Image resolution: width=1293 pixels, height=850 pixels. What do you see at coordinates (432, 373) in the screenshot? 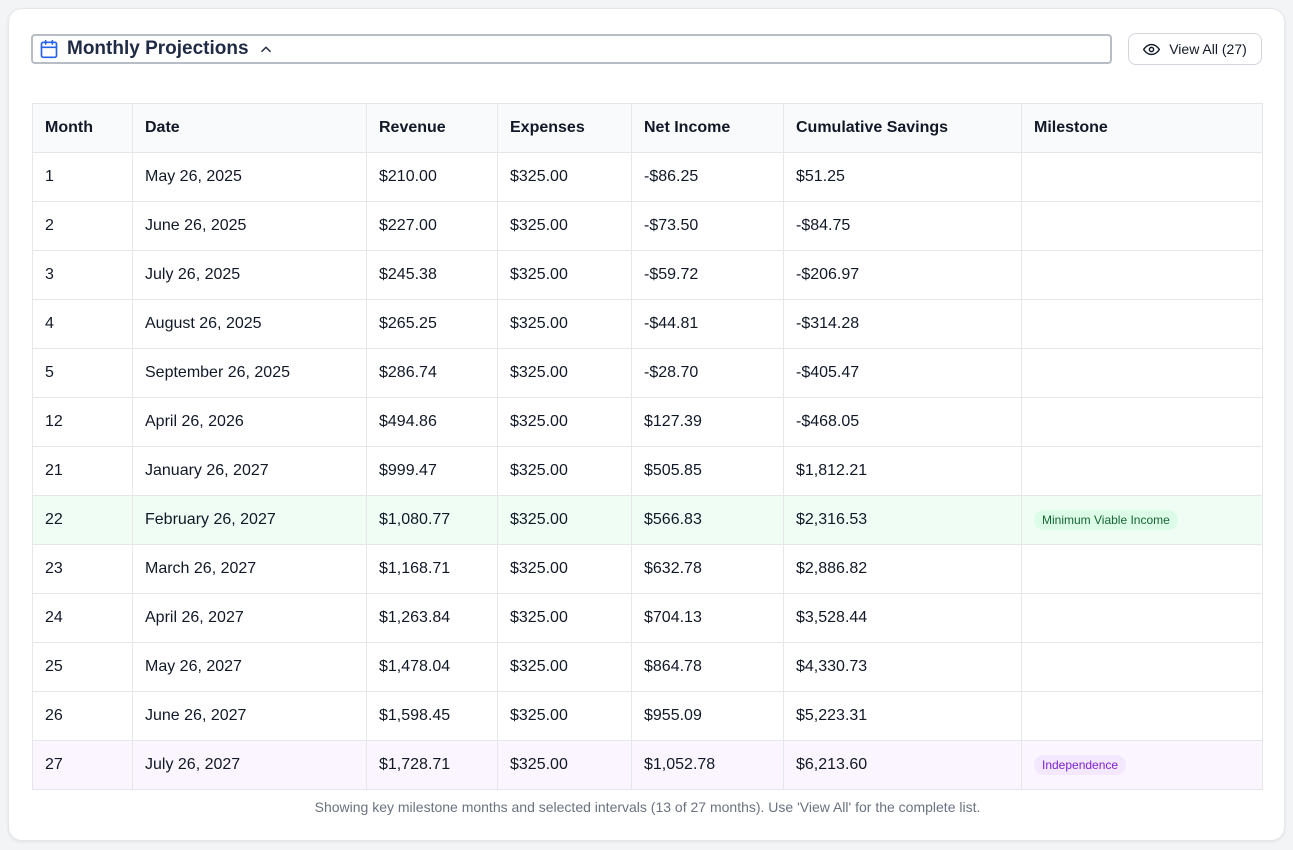
I see `cell-revenue: $286.74` at bounding box center [432, 373].